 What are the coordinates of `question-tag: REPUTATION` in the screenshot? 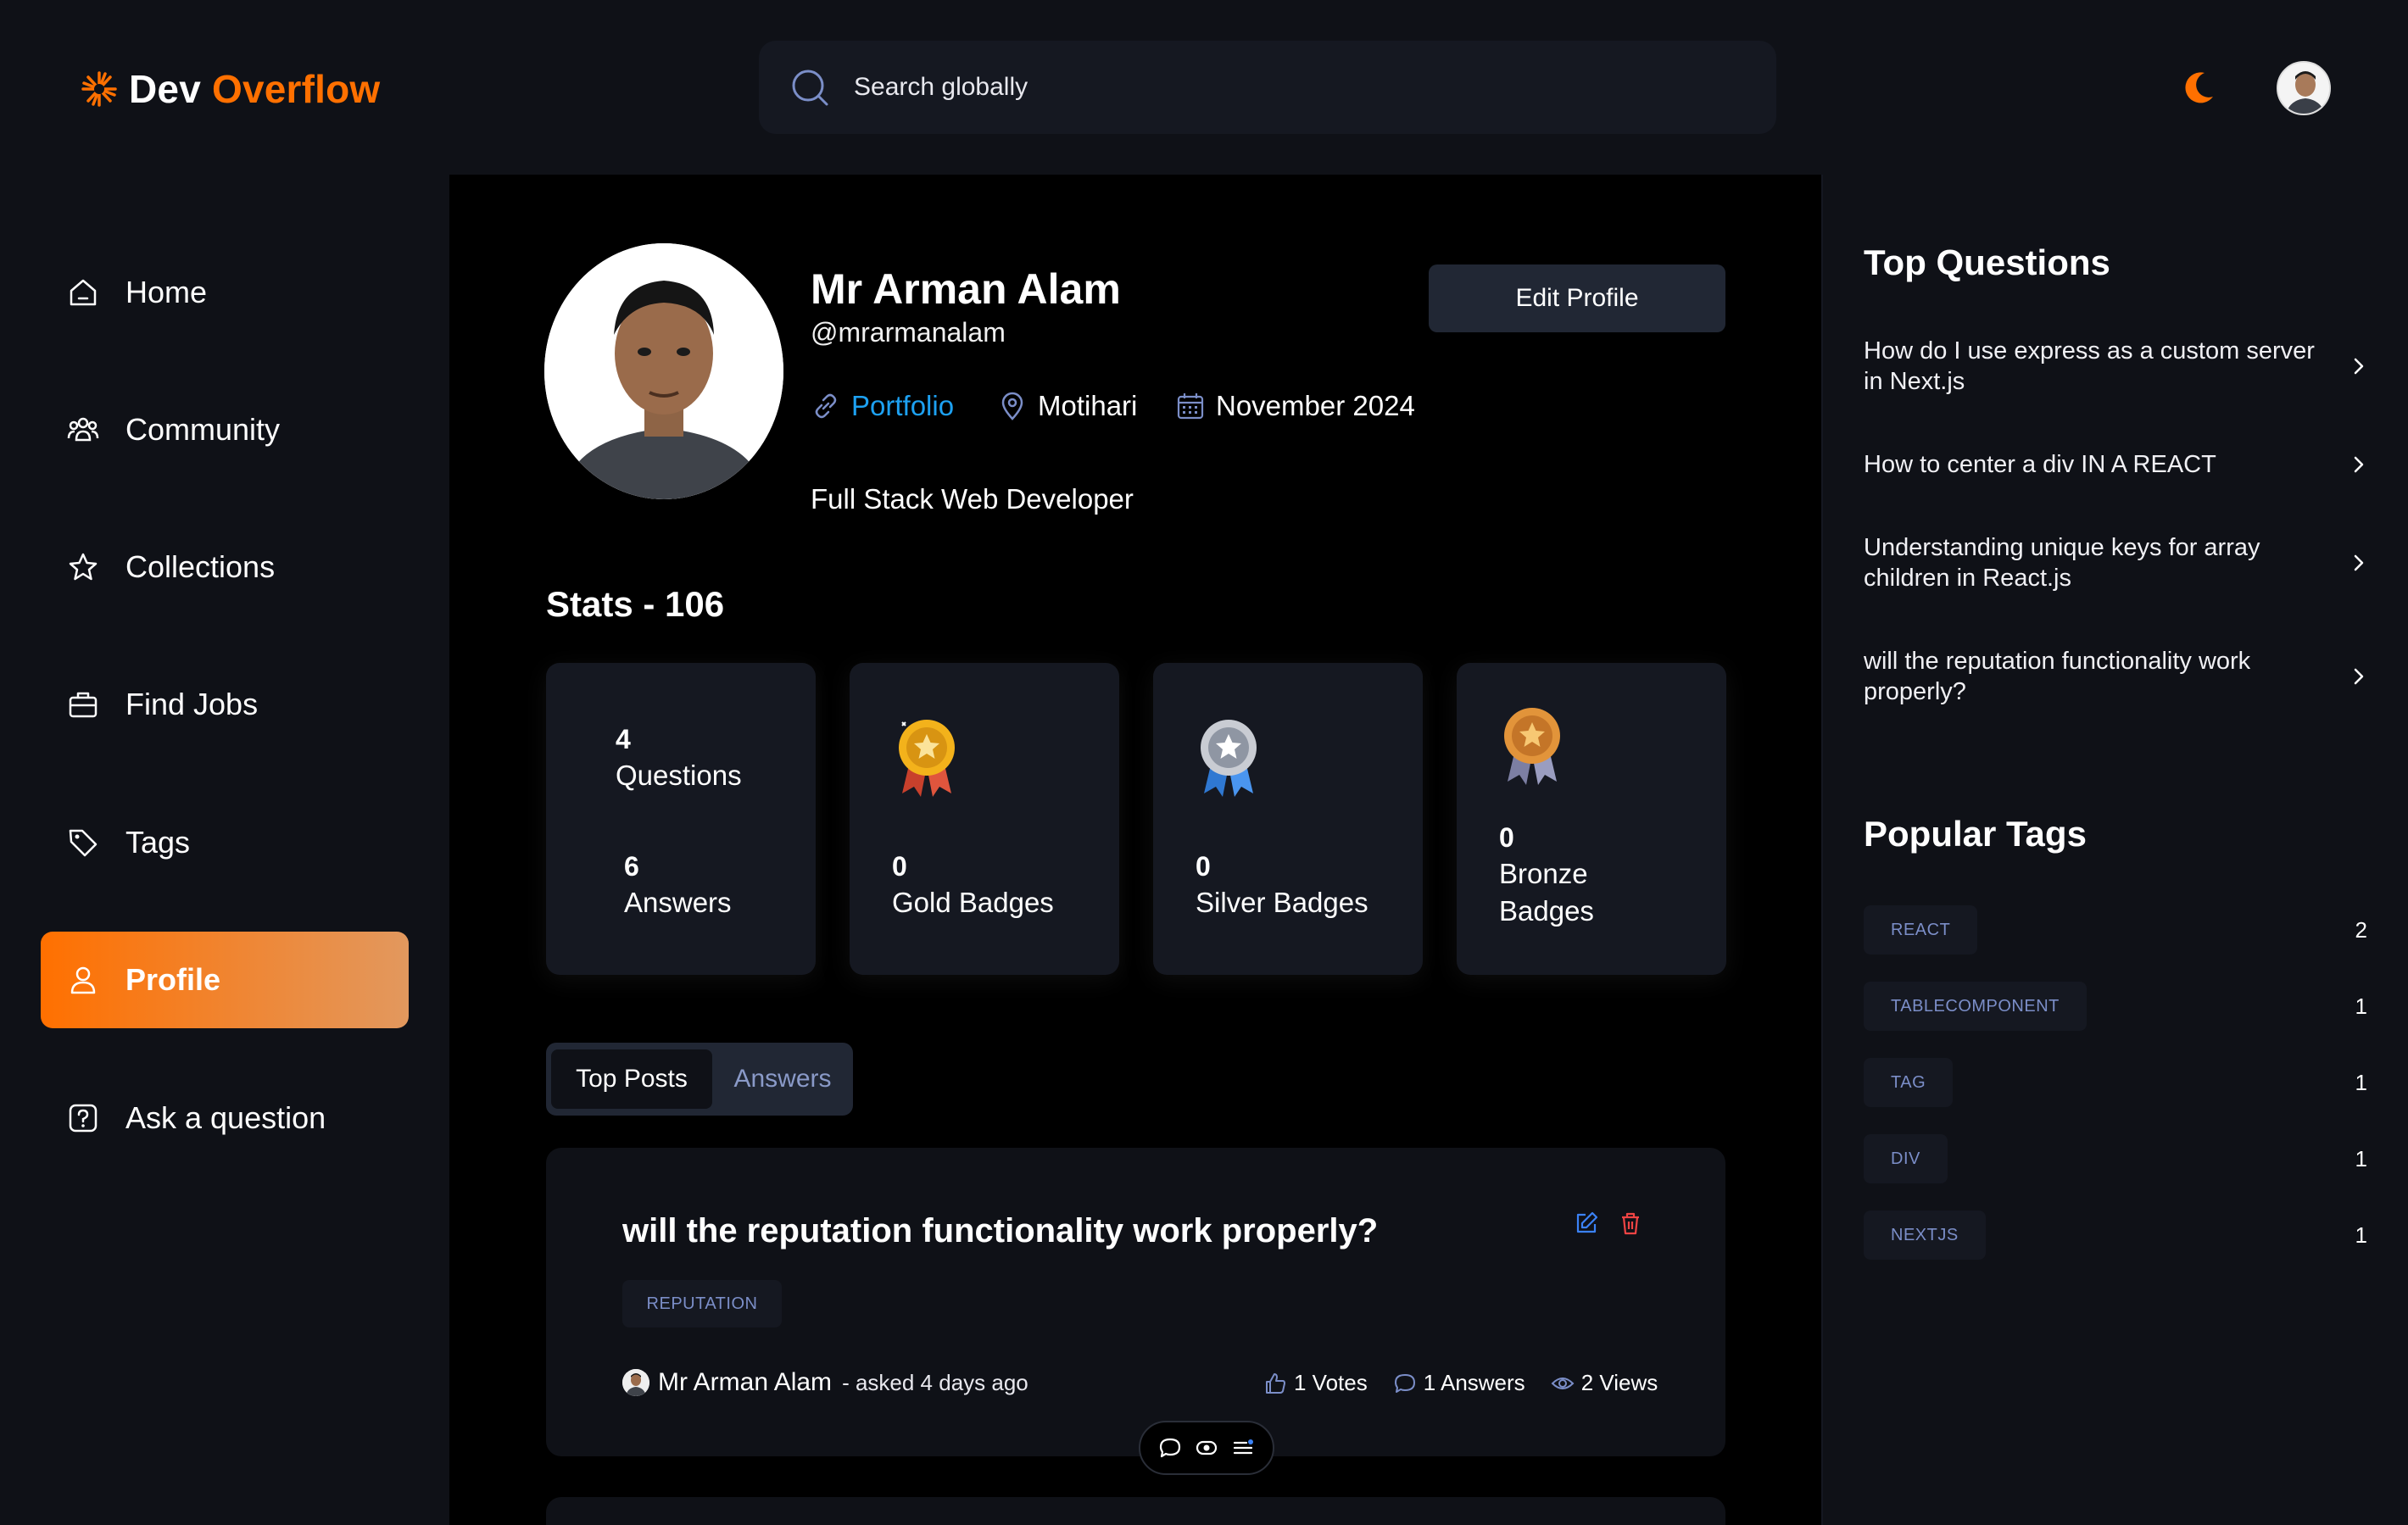 It's located at (702, 1303).